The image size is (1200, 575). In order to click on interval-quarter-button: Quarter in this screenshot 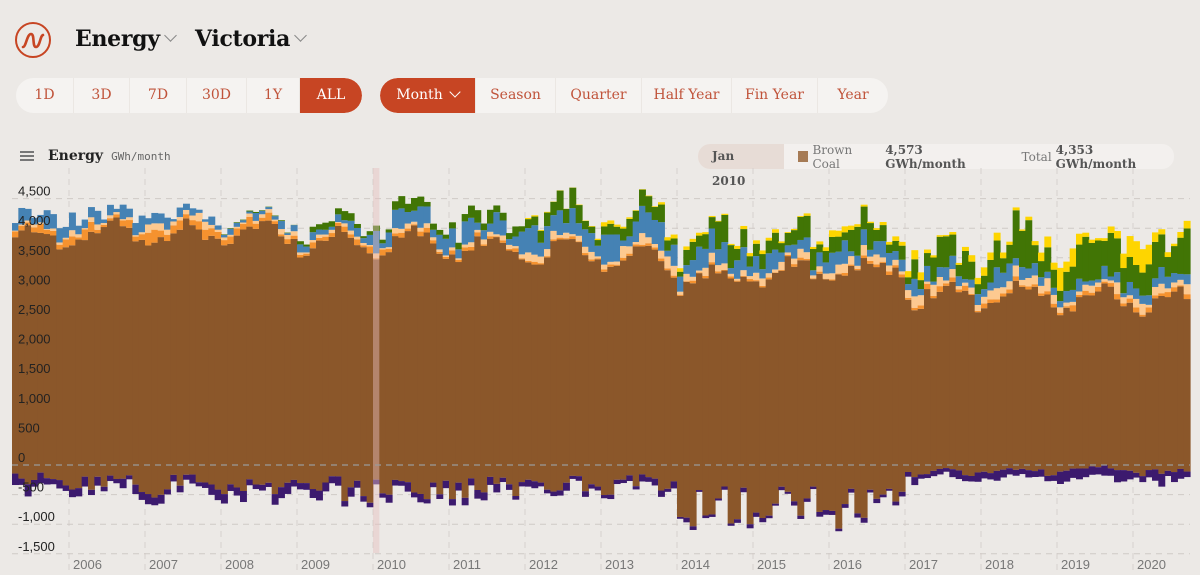, I will do `click(599, 95)`.